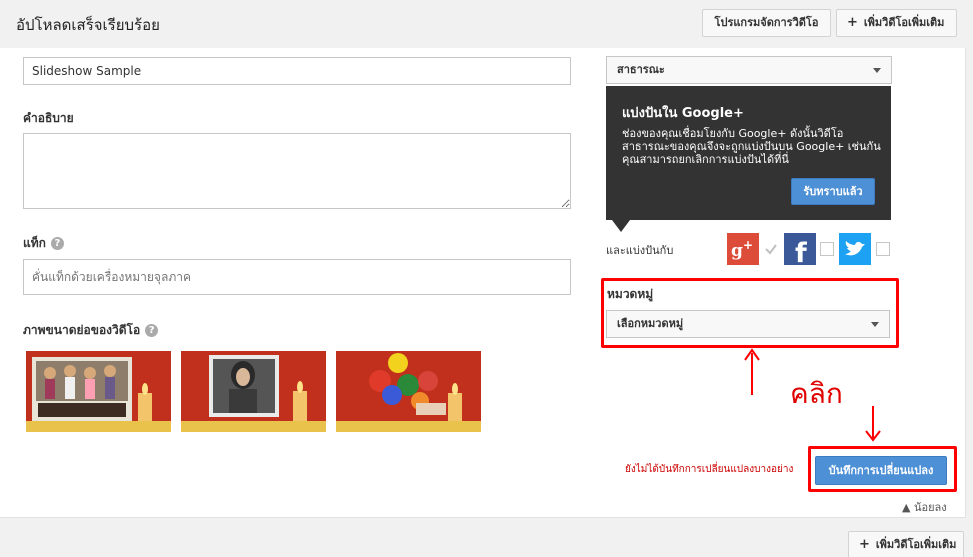 The width and height of the screenshot is (973, 557). What do you see at coordinates (641, 69) in the screenshot?
I see `privacy-selected-value: สาธารณะ` at bounding box center [641, 69].